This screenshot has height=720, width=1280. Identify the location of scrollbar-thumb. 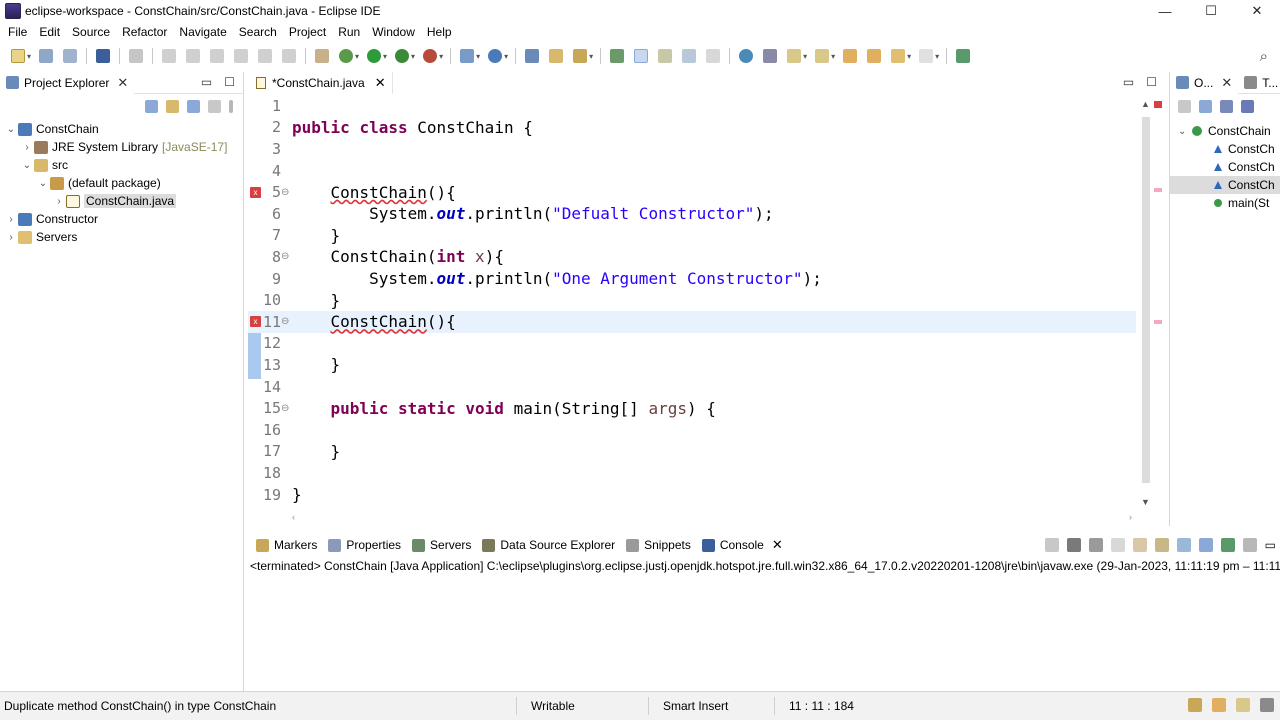
(1146, 300).